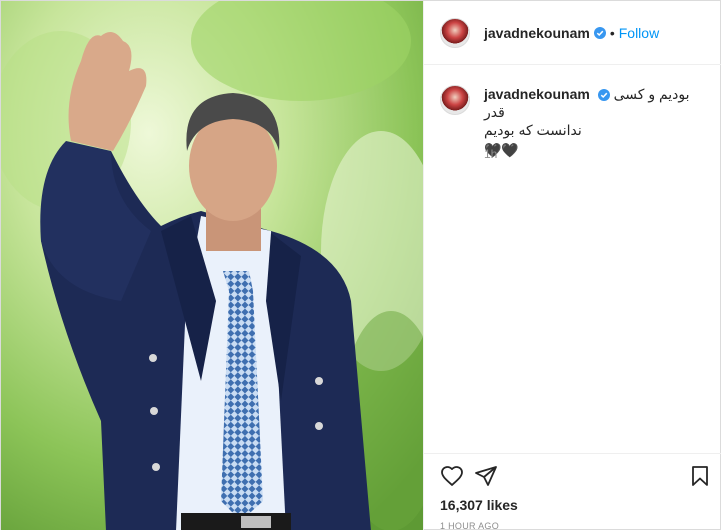 Image resolution: width=721 pixels, height=530 pixels. I want to click on caption-username: javadnekounam, so click(537, 94).